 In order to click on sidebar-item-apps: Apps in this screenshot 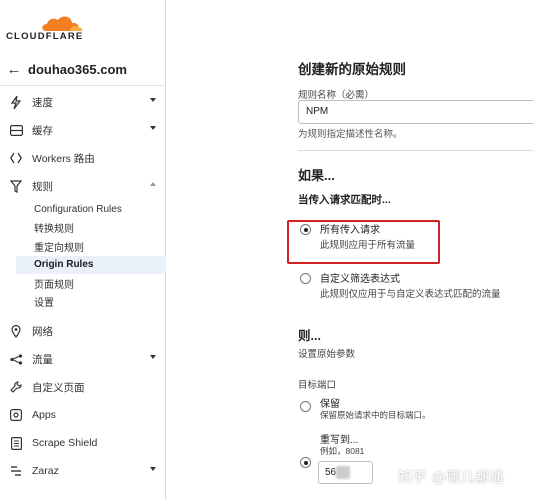, I will do `click(83, 415)`.